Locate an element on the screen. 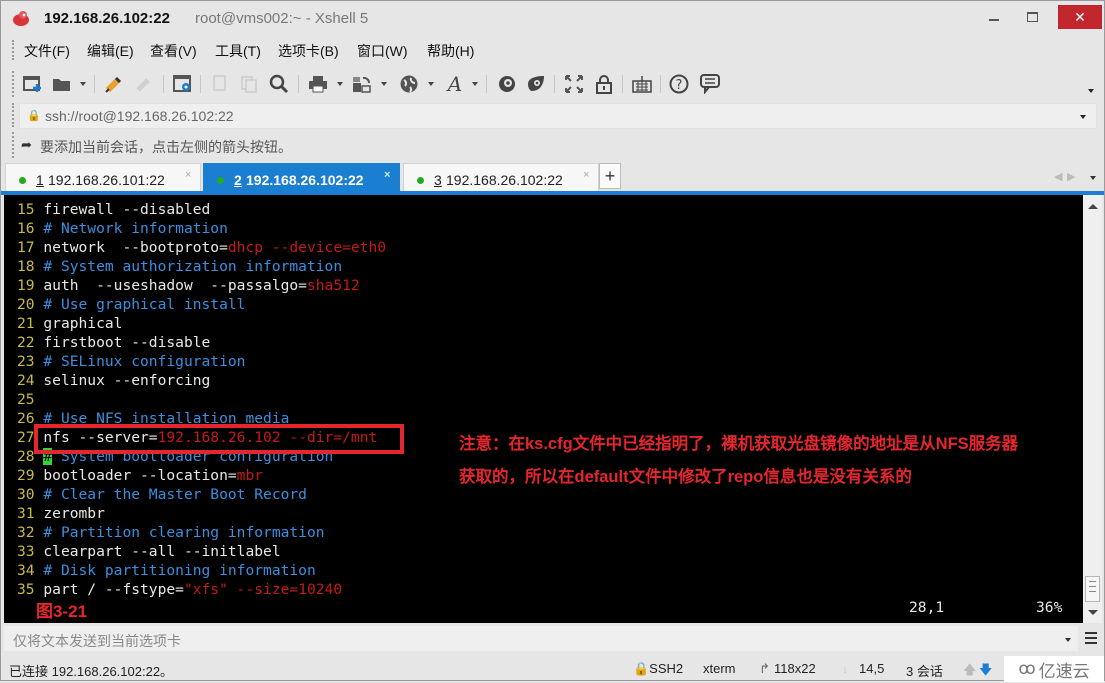 This screenshot has width=1105, height=683. line-number: 30 is located at coordinates (26, 494).